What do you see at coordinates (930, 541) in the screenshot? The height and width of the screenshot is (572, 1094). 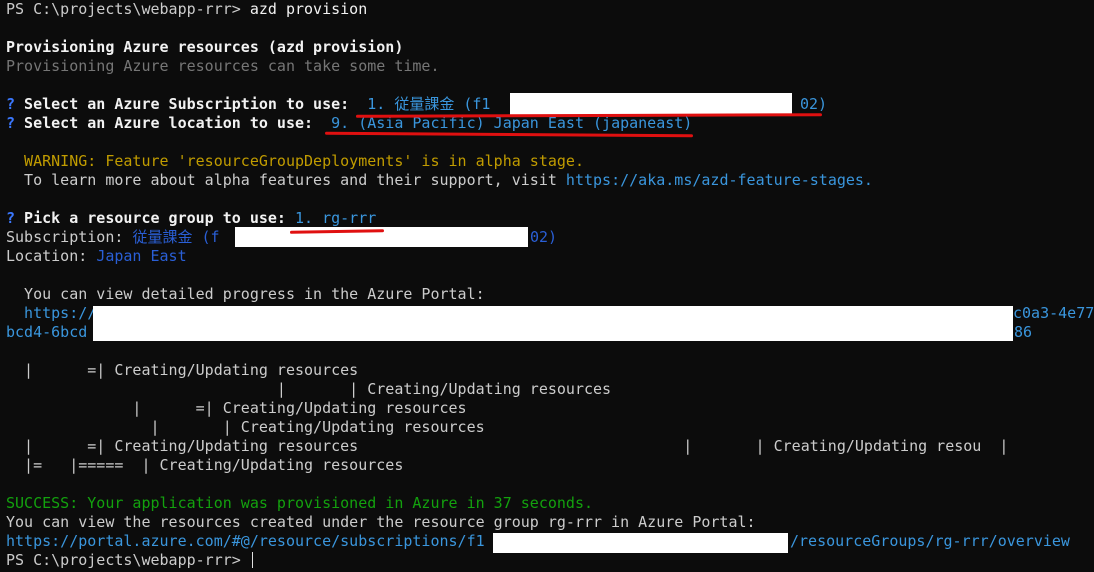 I see `portal-url-end: /resourceGroups/rg-rrr/overview` at bounding box center [930, 541].